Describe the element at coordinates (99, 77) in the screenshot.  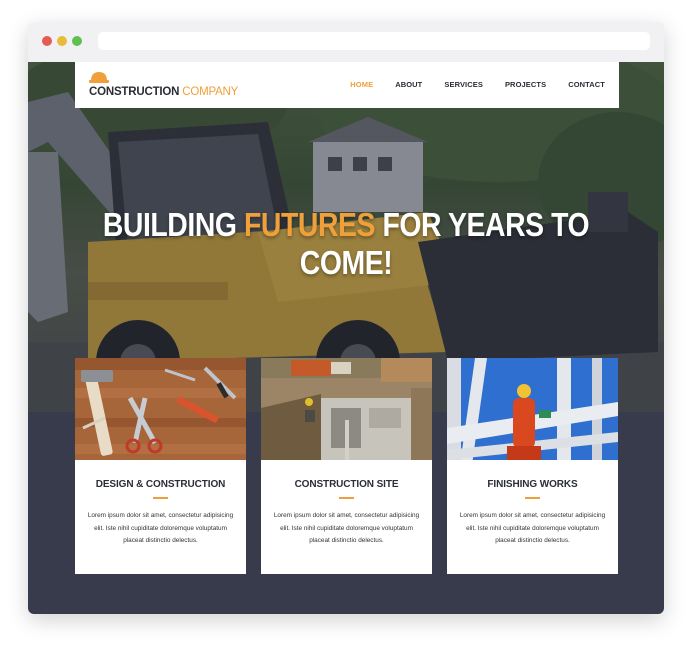
I see `hard-hat-icon` at that location.